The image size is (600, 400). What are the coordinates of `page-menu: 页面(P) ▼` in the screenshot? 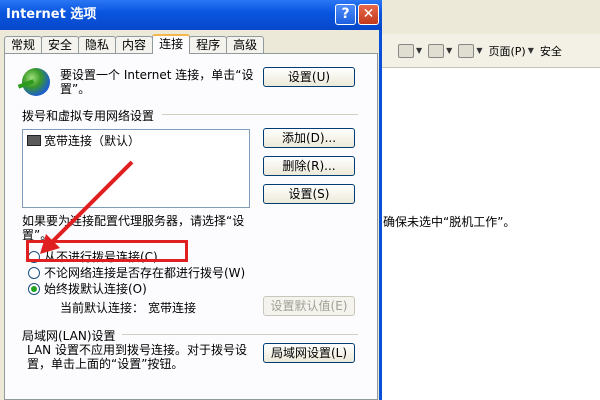 It's located at (510, 51).